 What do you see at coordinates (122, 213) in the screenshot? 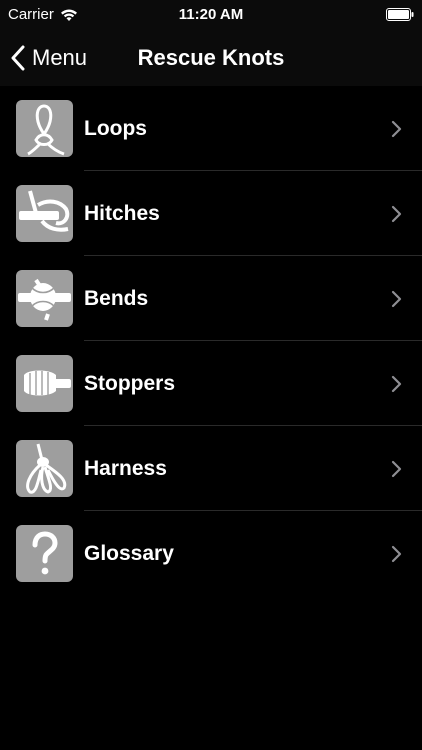
I see `list-item-label: Hitches` at bounding box center [122, 213].